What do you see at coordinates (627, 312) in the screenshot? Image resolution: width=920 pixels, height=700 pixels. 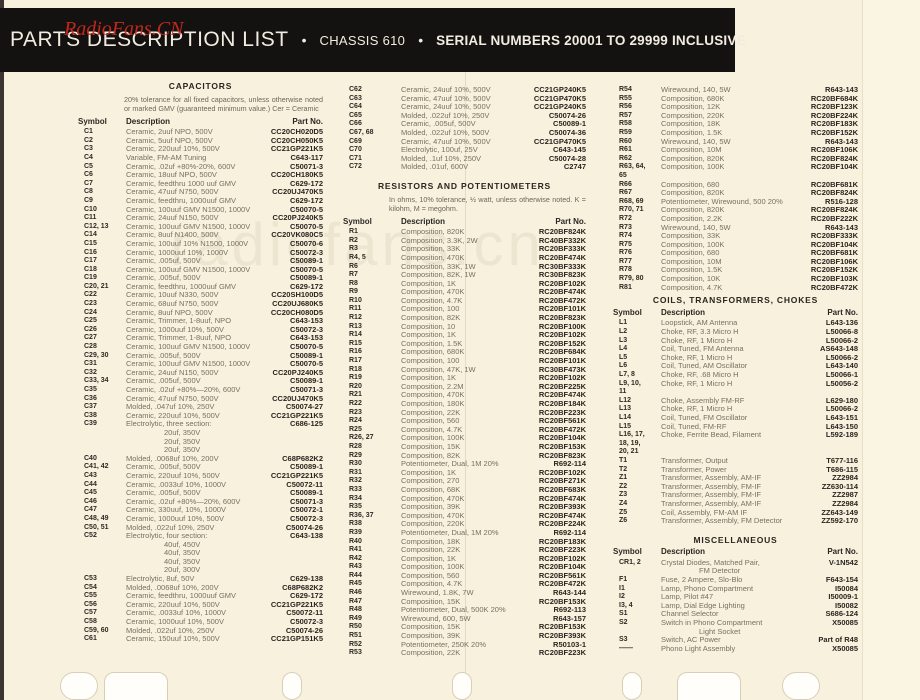 I see `header-symbol: Symbol` at bounding box center [627, 312].